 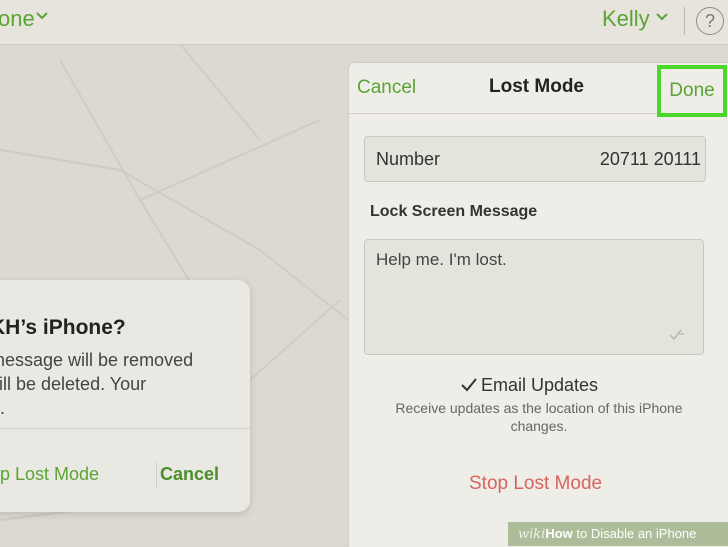 I want to click on number-value: 20711 20111, so click(x=650, y=159).